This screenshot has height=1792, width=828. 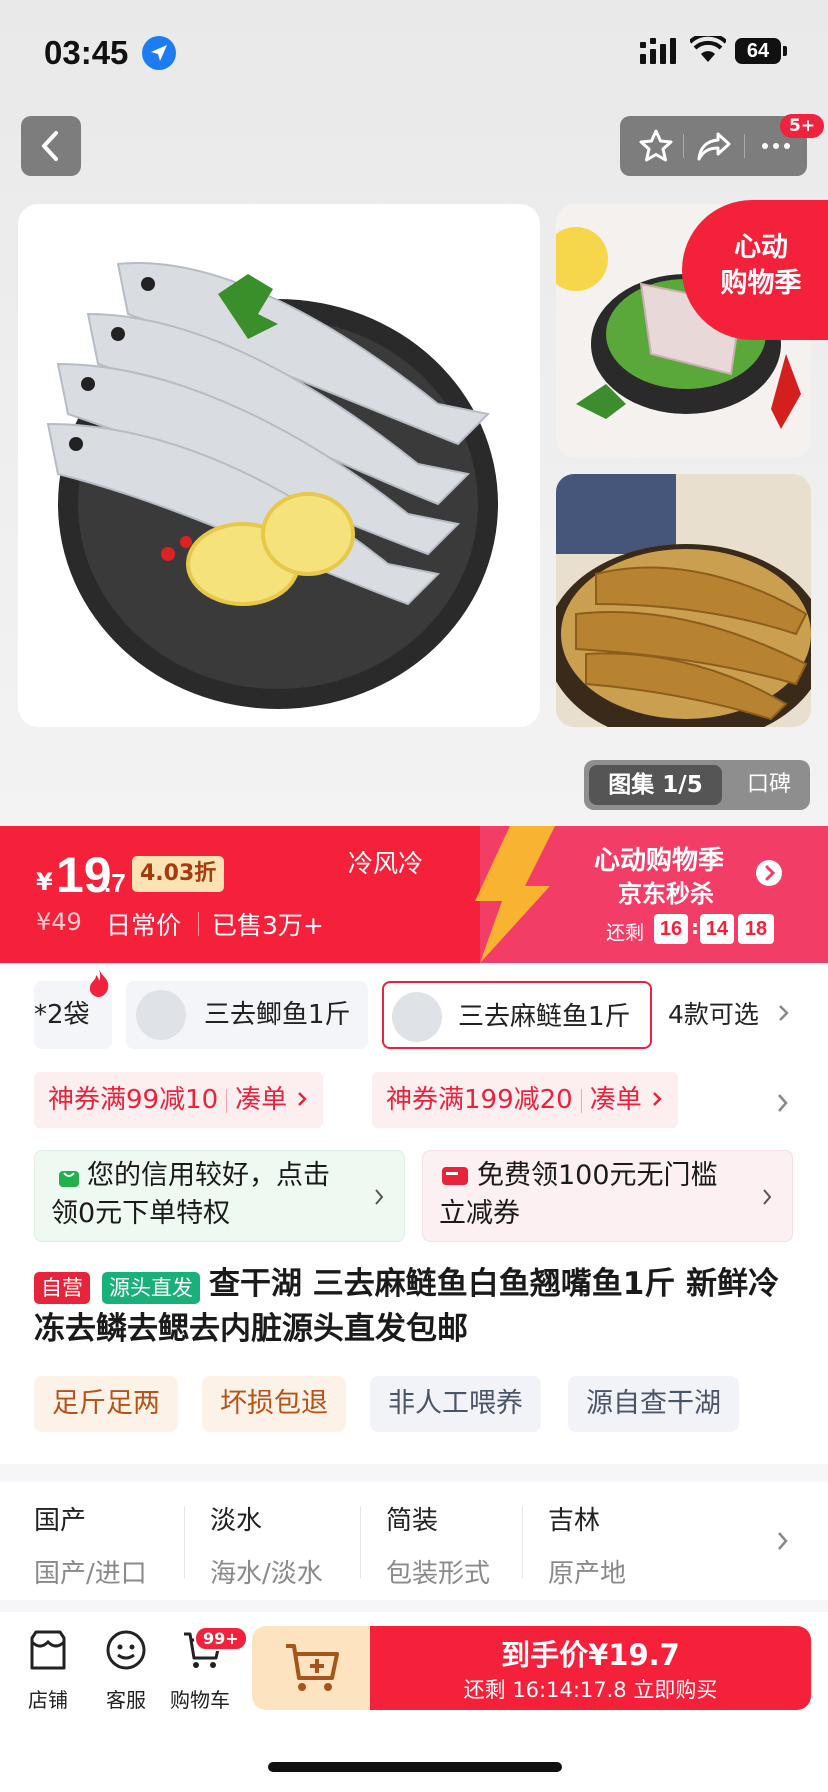 What do you see at coordinates (587, 1545) in the screenshot?
I see `attribute-origin-place: 吉林 原产地` at bounding box center [587, 1545].